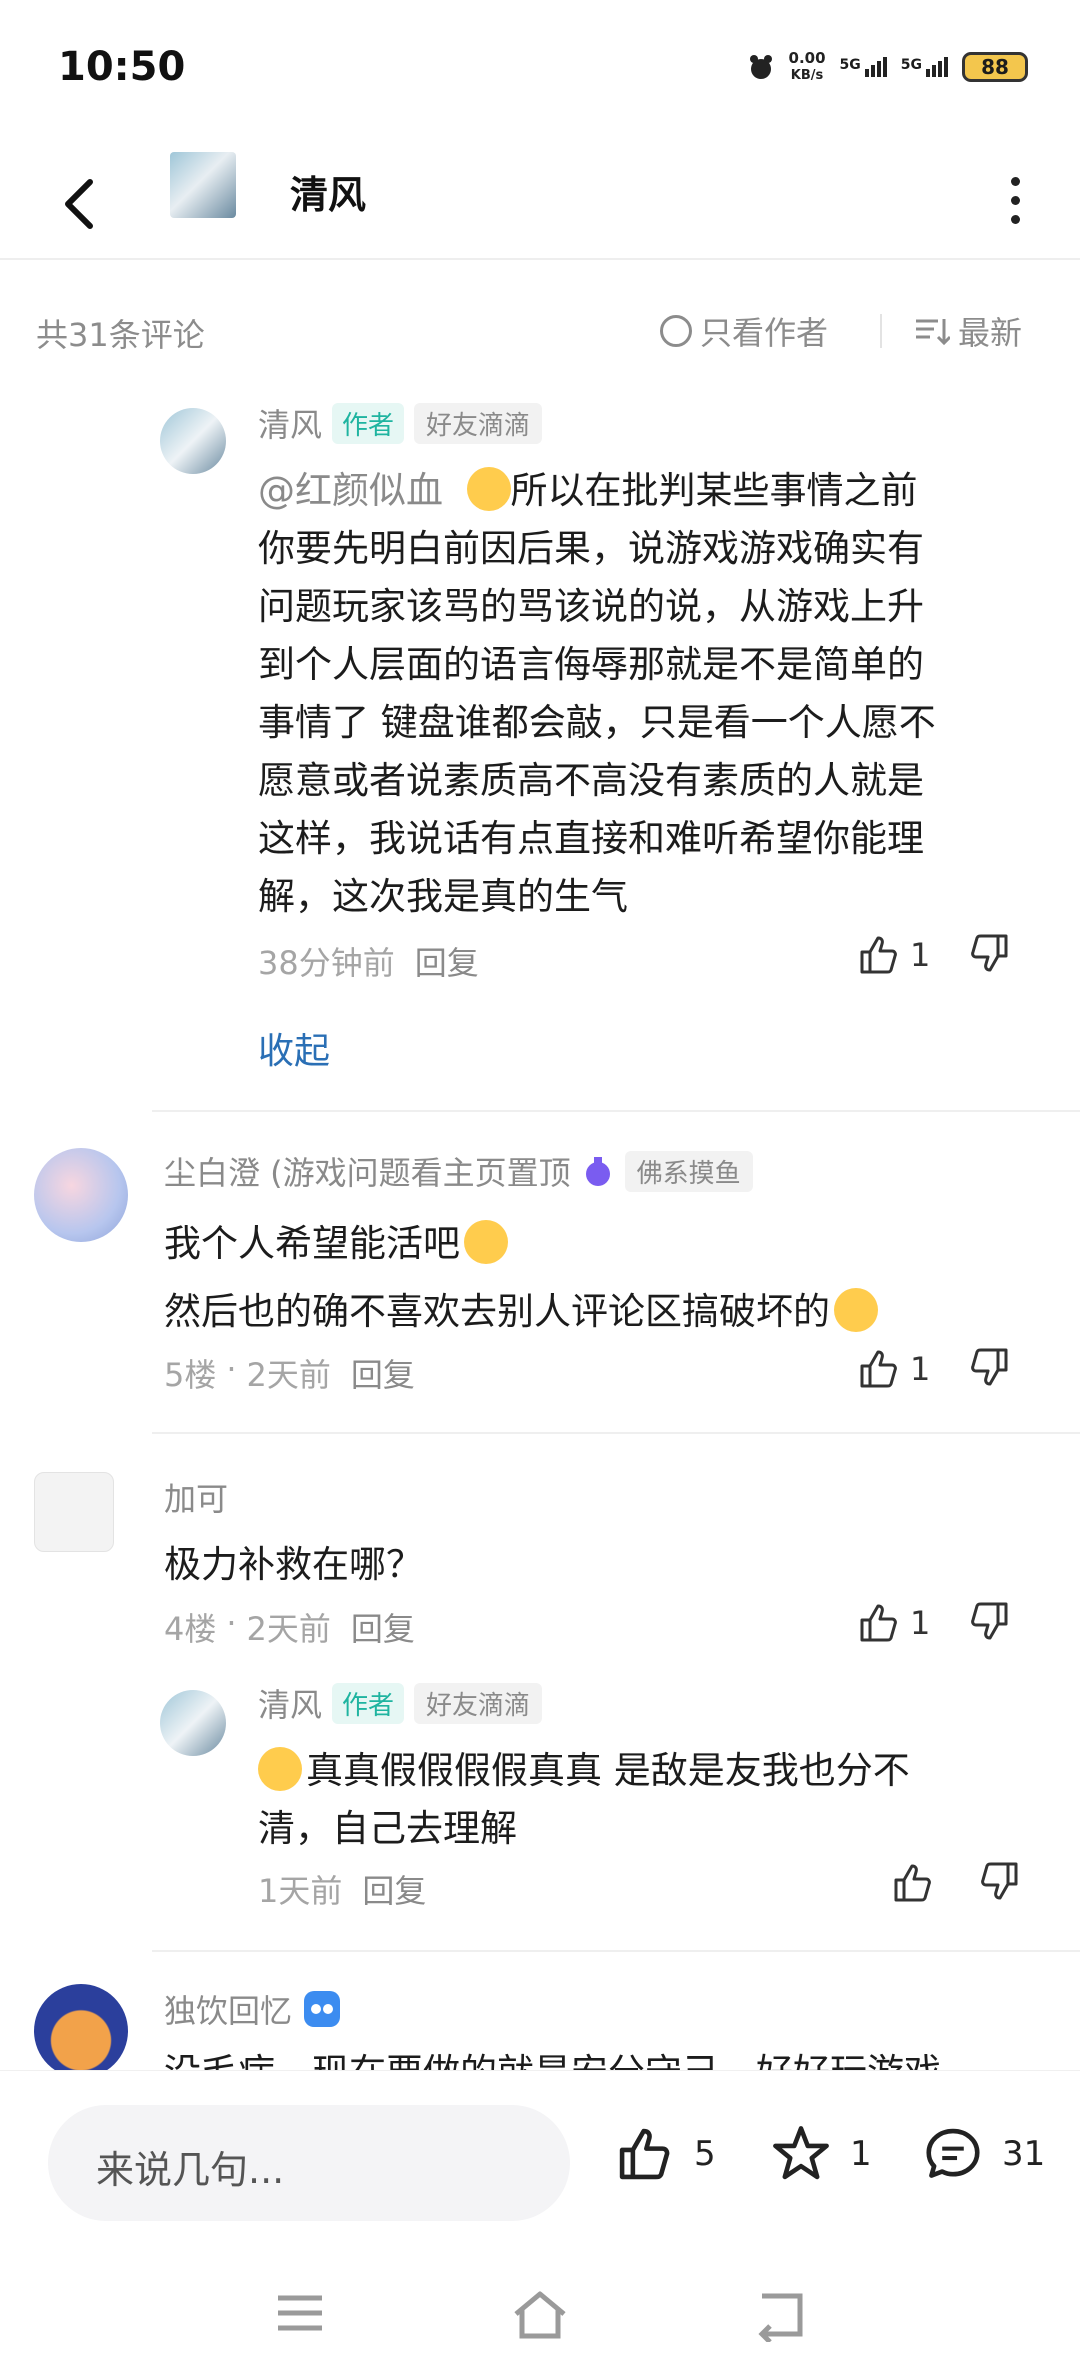 This screenshot has width=1080, height=2376. Describe the element at coordinates (956, 1883) in the screenshot. I see `comment-actions` at that location.